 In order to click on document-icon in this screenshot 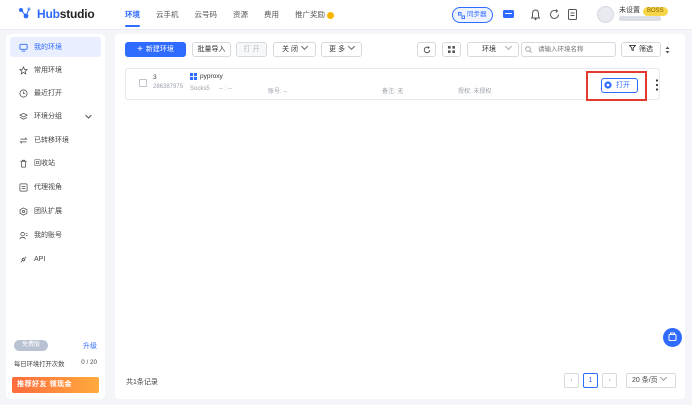, I will do `click(572, 14)`.